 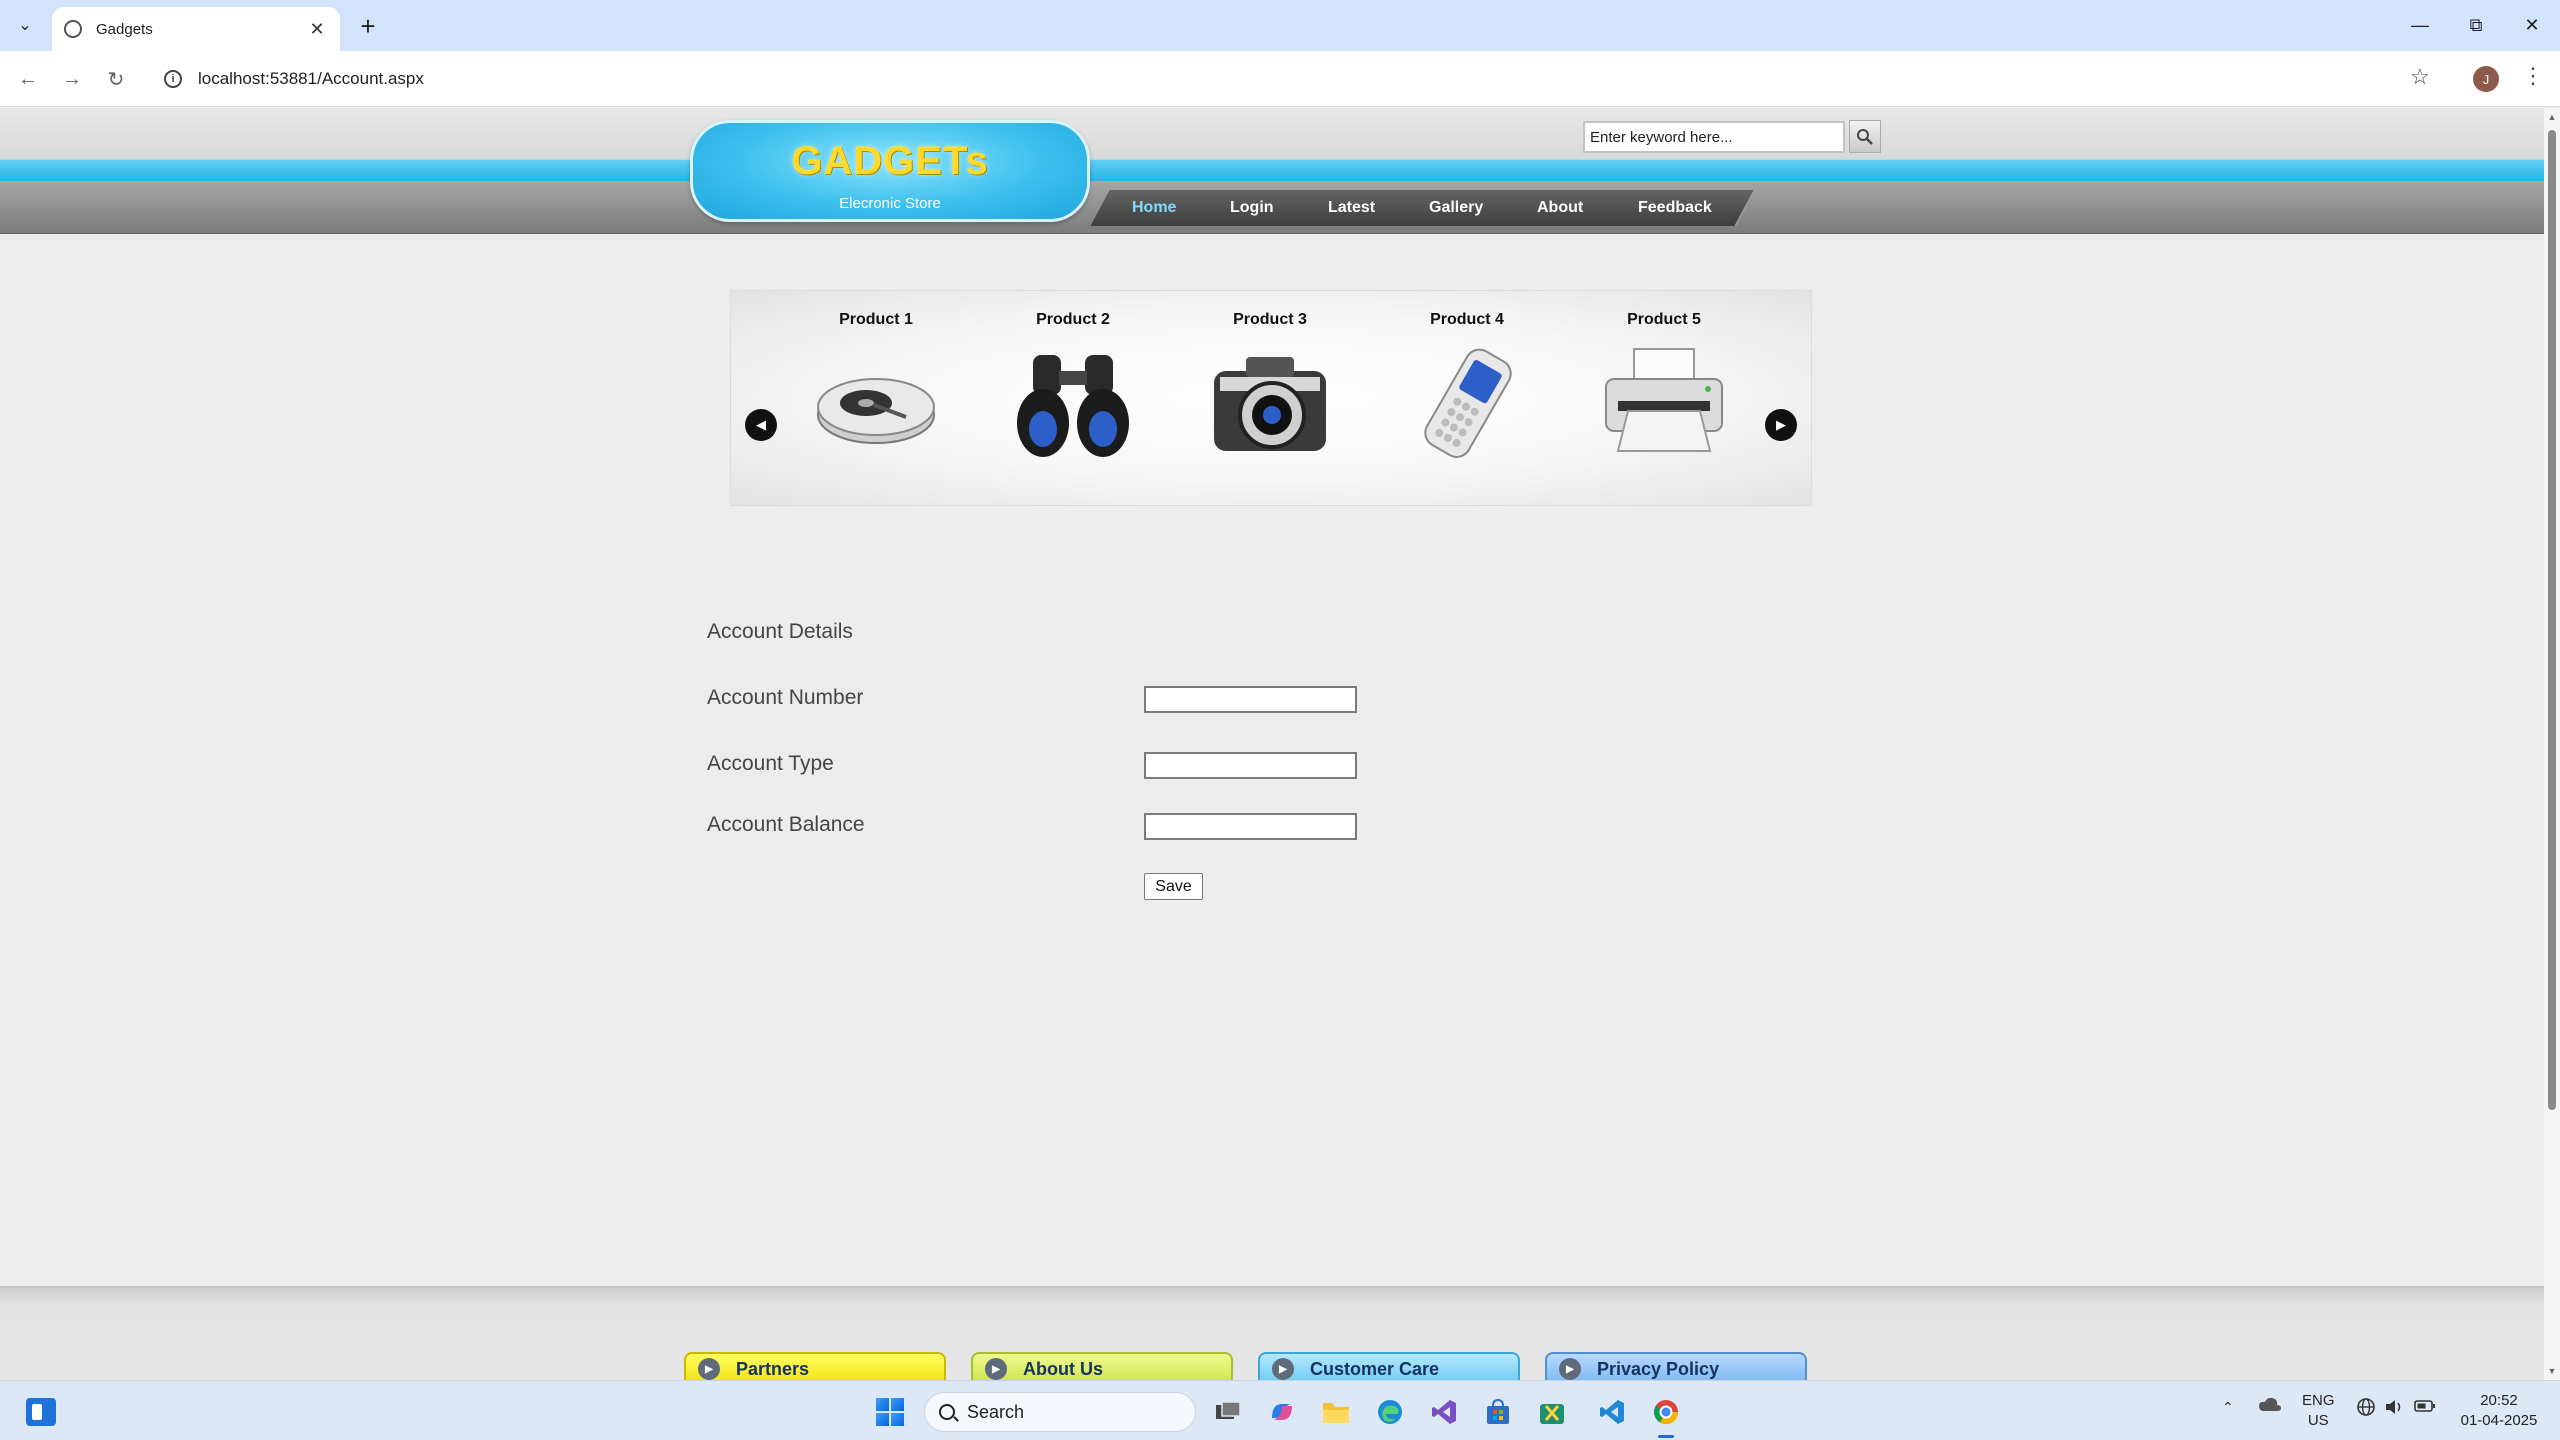 I want to click on footer-link-partners: ▶ Partners, so click(x=815, y=1366).